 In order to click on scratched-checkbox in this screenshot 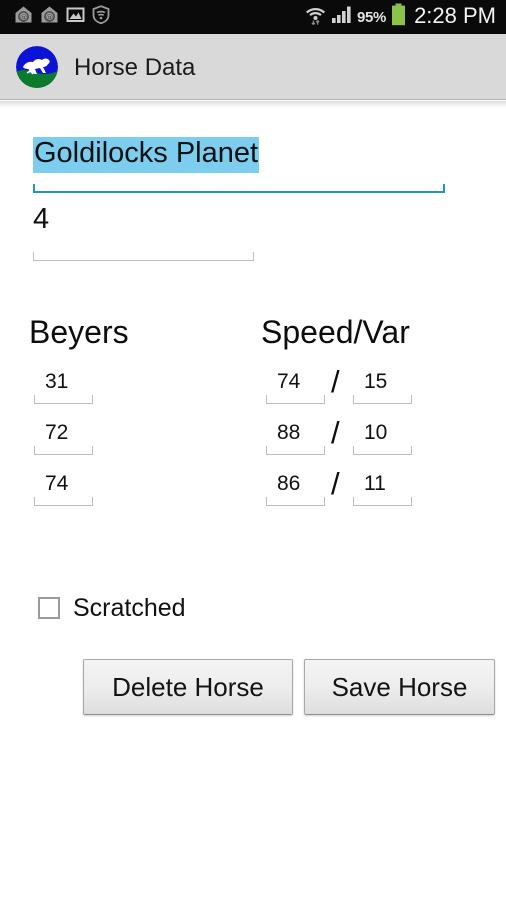, I will do `click(49, 607)`.